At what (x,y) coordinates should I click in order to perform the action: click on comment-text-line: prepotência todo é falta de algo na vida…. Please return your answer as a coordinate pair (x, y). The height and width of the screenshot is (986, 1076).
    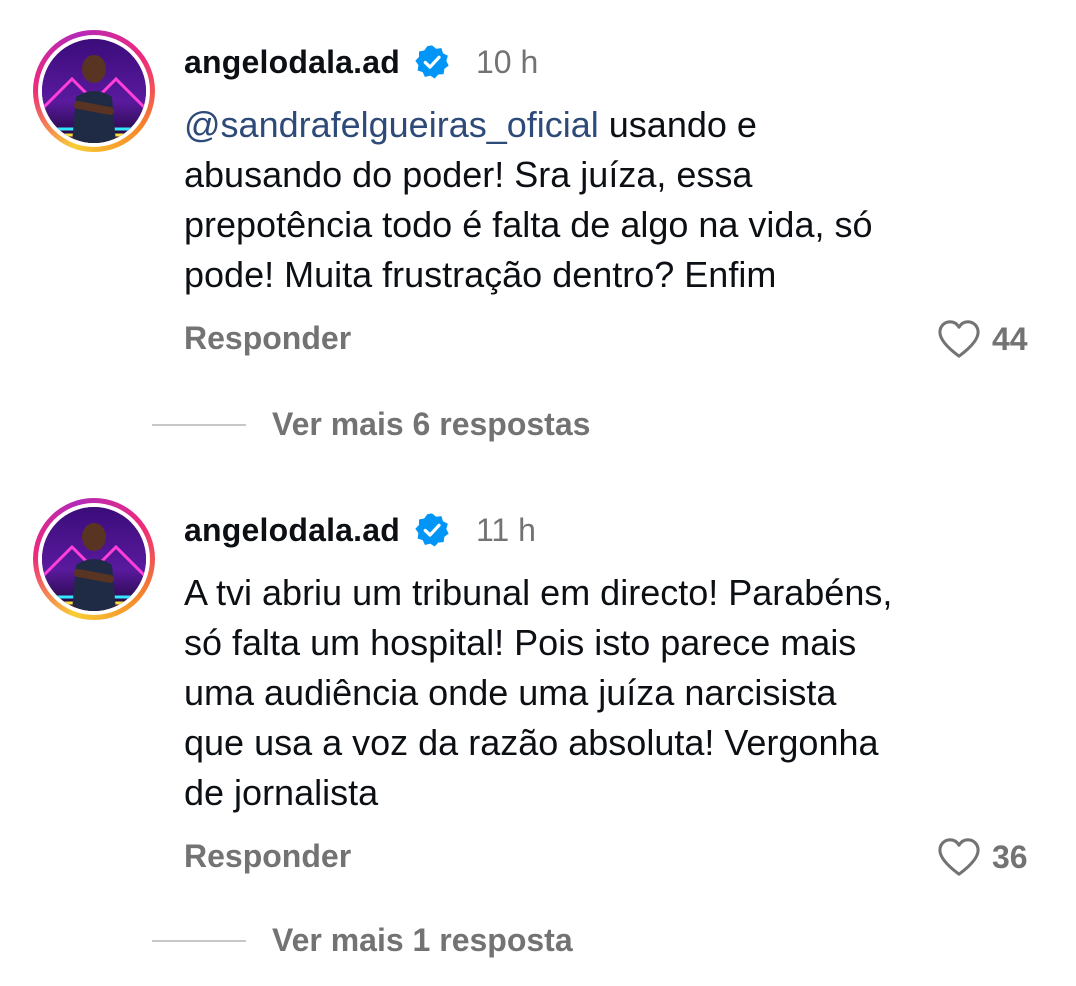
    Looking at the image, I should click on (528, 224).